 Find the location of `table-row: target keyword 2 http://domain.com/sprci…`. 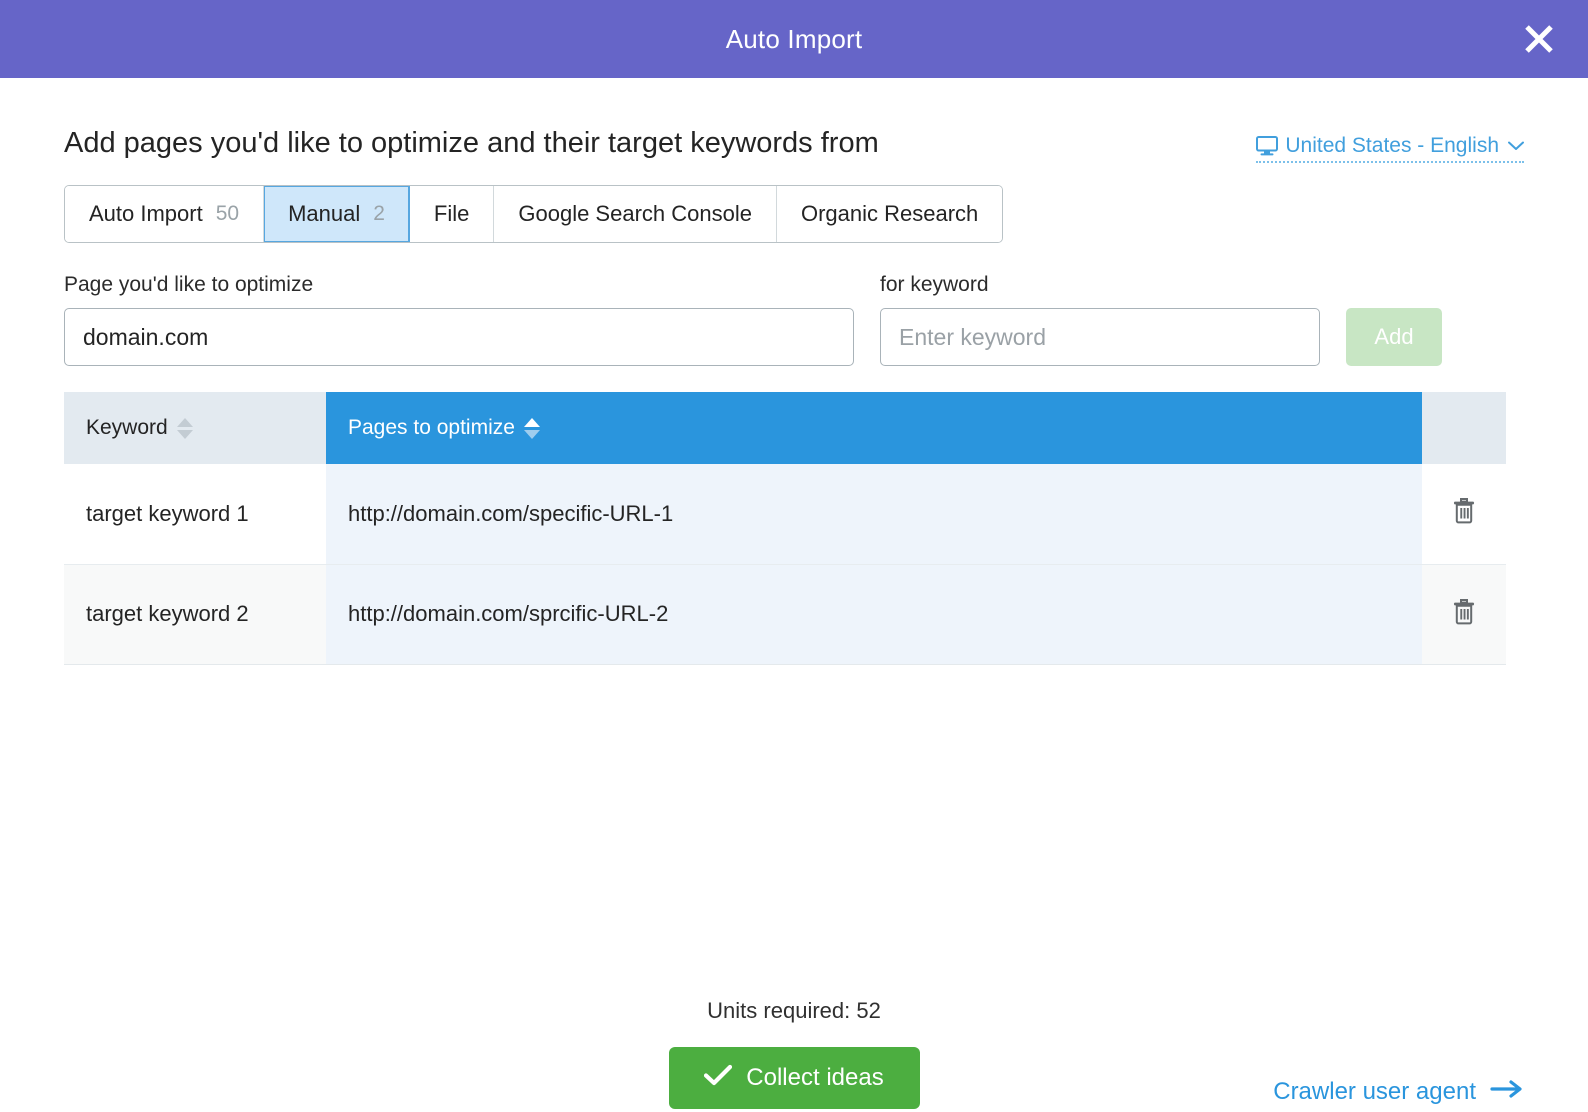

table-row: target keyword 2 http://domain.com/sprci… is located at coordinates (785, 614).